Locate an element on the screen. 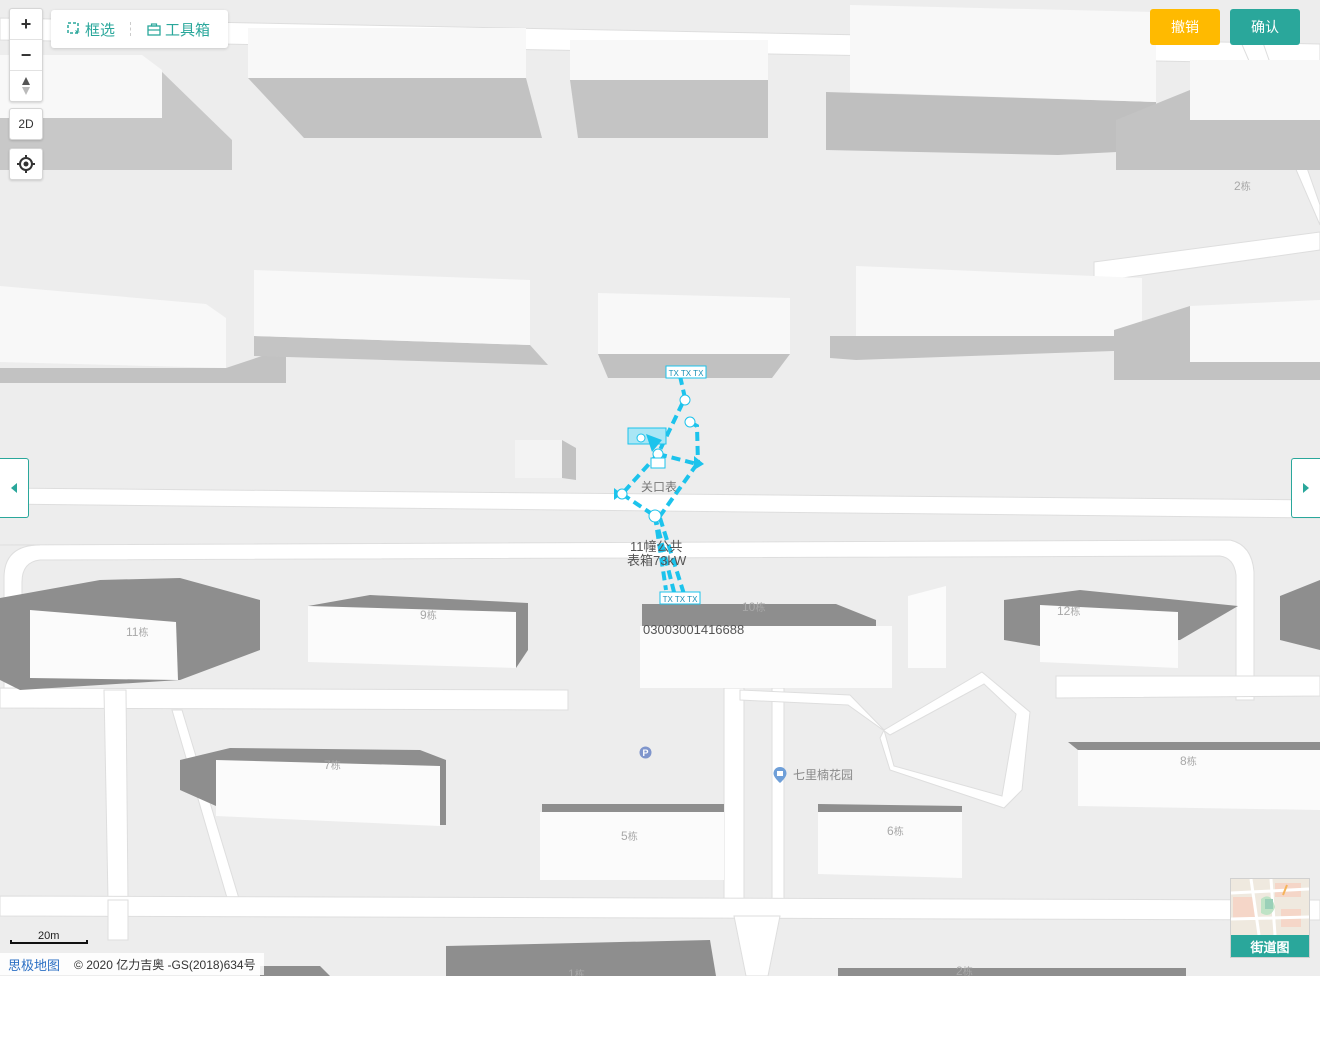  chevron-right-icon is located at coordinates (1306, 488).